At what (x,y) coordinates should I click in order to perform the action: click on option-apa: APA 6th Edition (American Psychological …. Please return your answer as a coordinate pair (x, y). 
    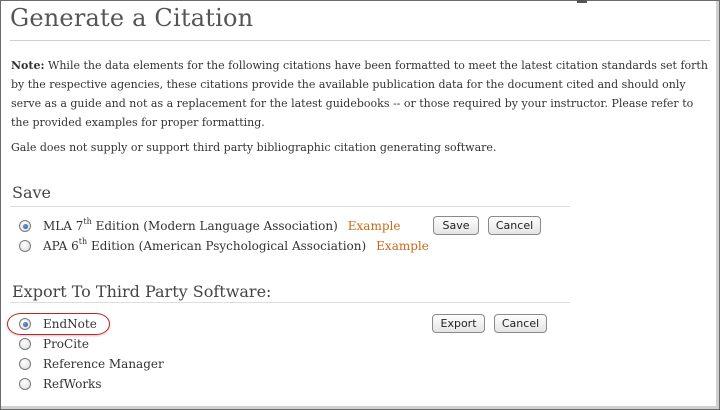
    Looking at the image, I should click on (224, 245).